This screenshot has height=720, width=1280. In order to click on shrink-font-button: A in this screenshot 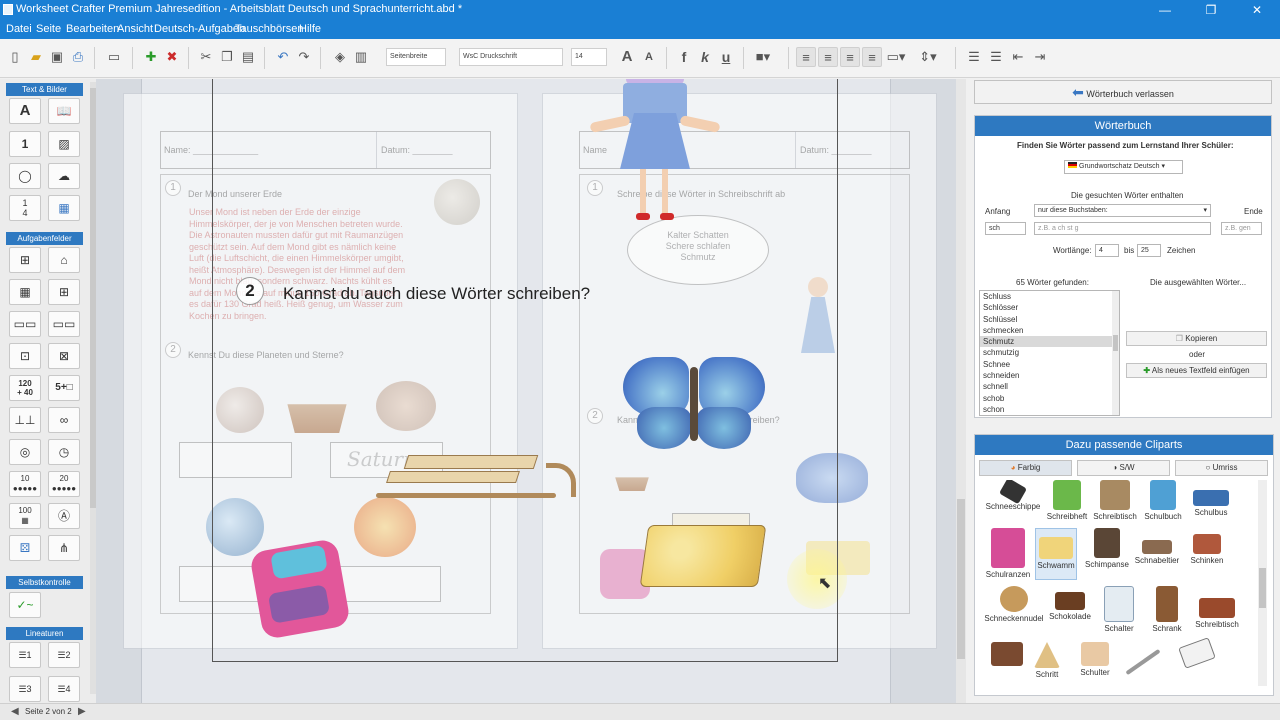, I will do `click(649, 57)`.